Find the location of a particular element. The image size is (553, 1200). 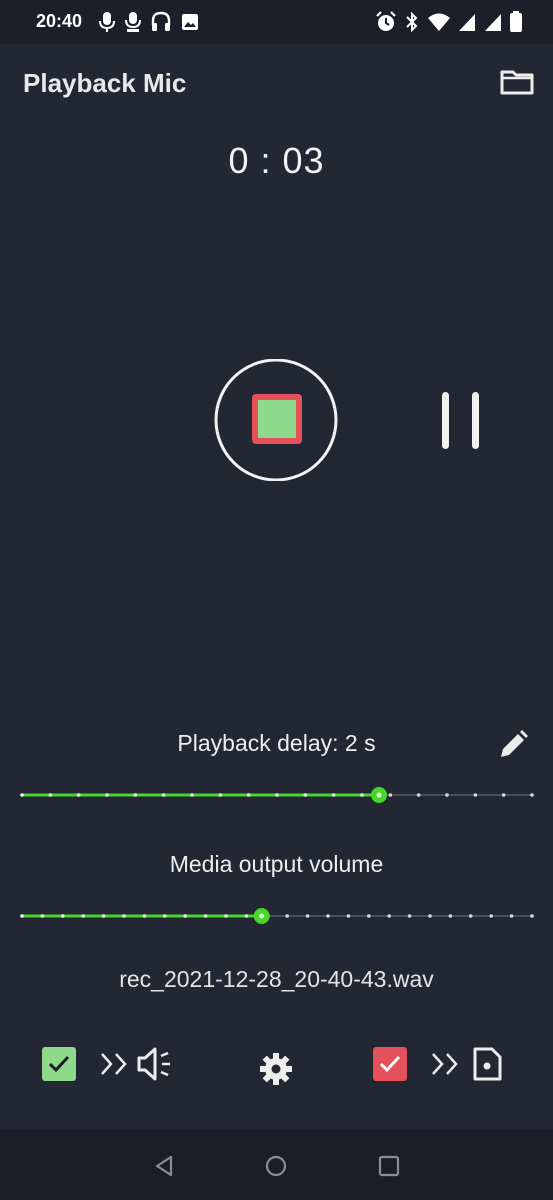

file-output-toggle is located at coordinates (468, 1066).